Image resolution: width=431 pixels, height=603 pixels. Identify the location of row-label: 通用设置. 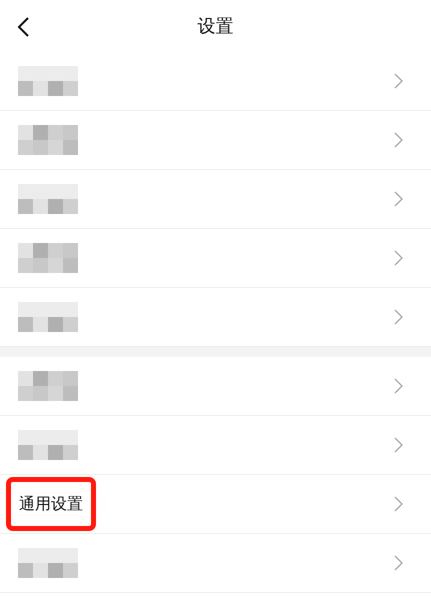
(51, 503).